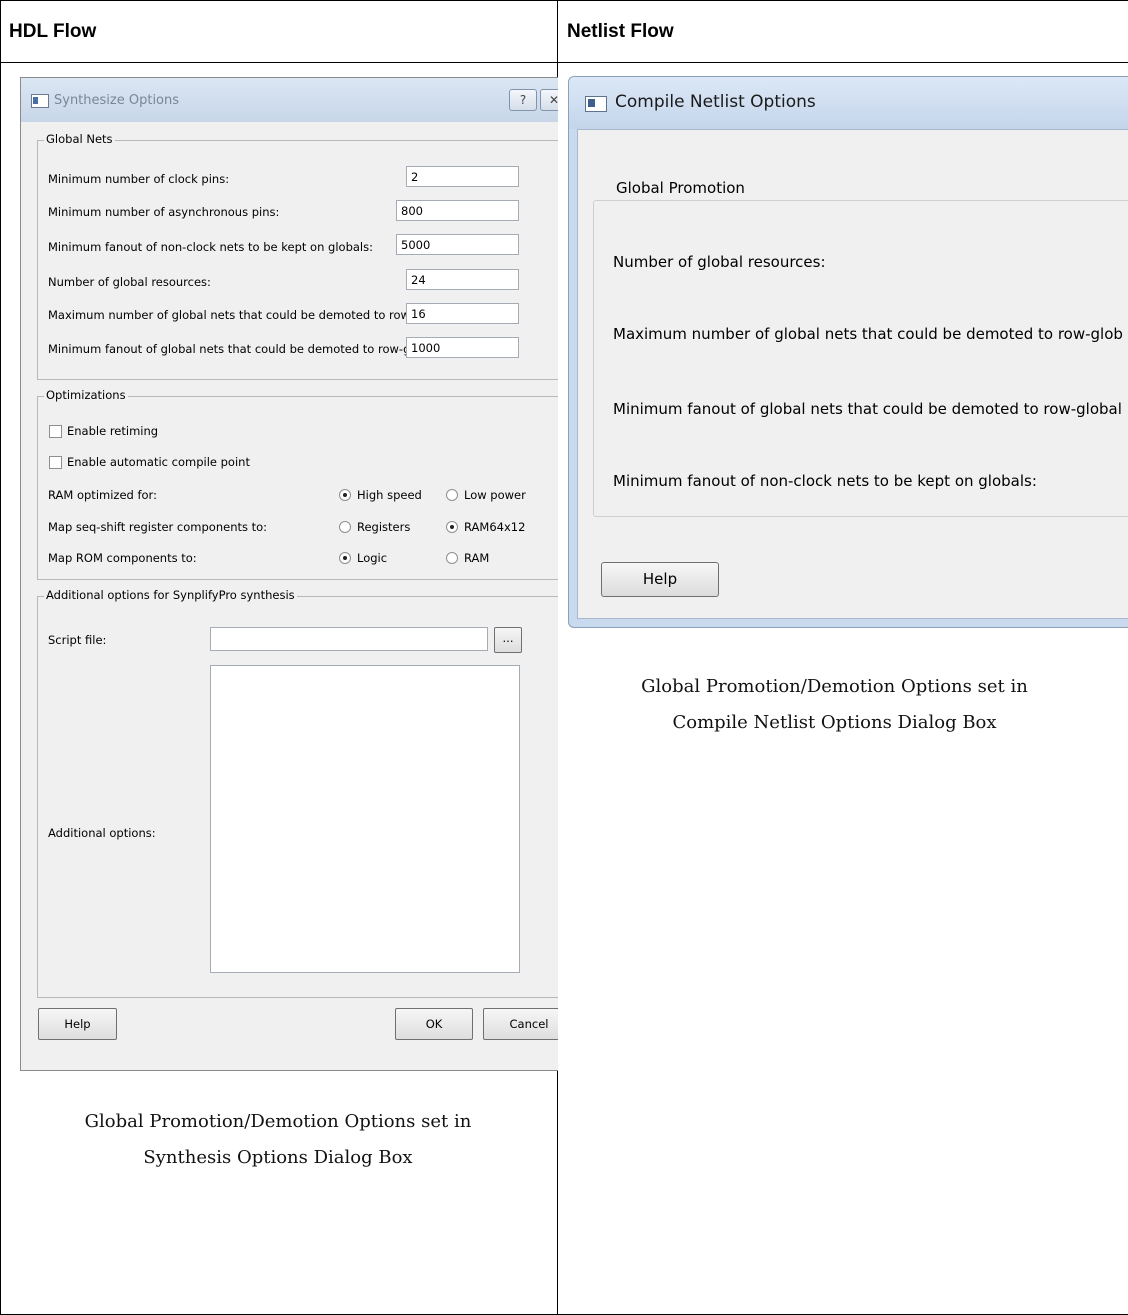 The image size is (1128, 1315). What do you see at coordinates (495, 527) in the screenshot?
I see `seq-ram64x12-label: RAM64x12` at bounding box center [495, 527].